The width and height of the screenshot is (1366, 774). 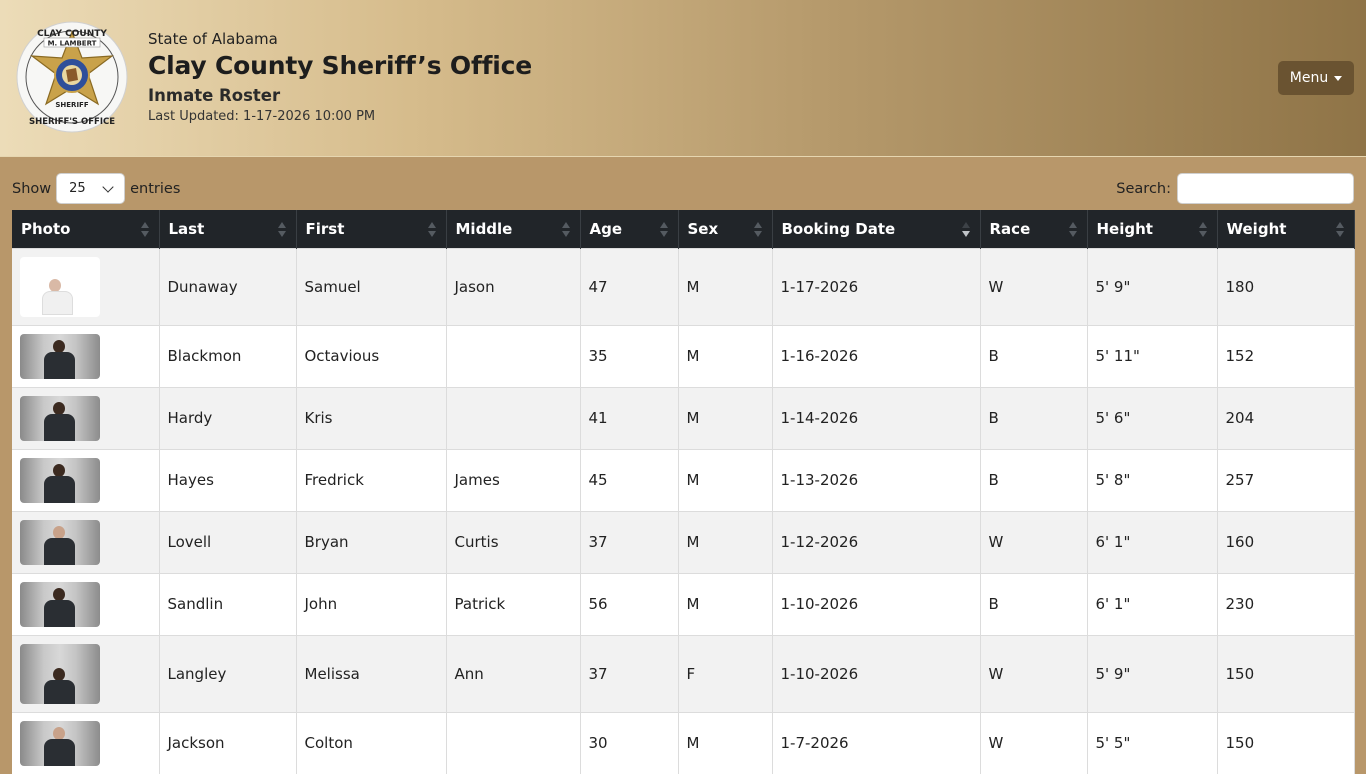 I want to click on cell-first: John, so click(x=371, y=603).